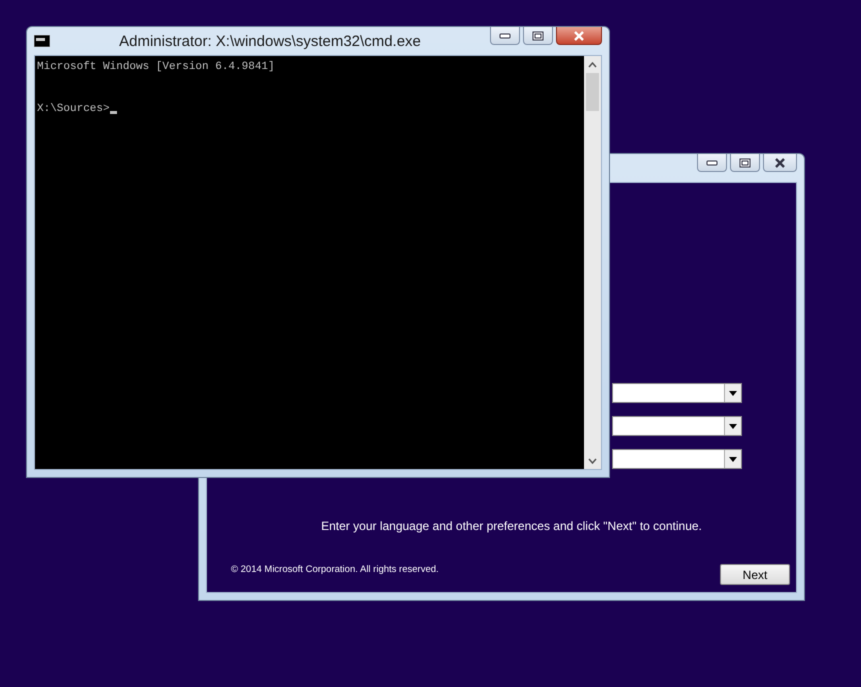 The width and height of the screenshot is (861, 687). What do you see at coordinates (592, 92) in the screenshot?
I see `scroll-thumb` at bounding box center [592, 92].